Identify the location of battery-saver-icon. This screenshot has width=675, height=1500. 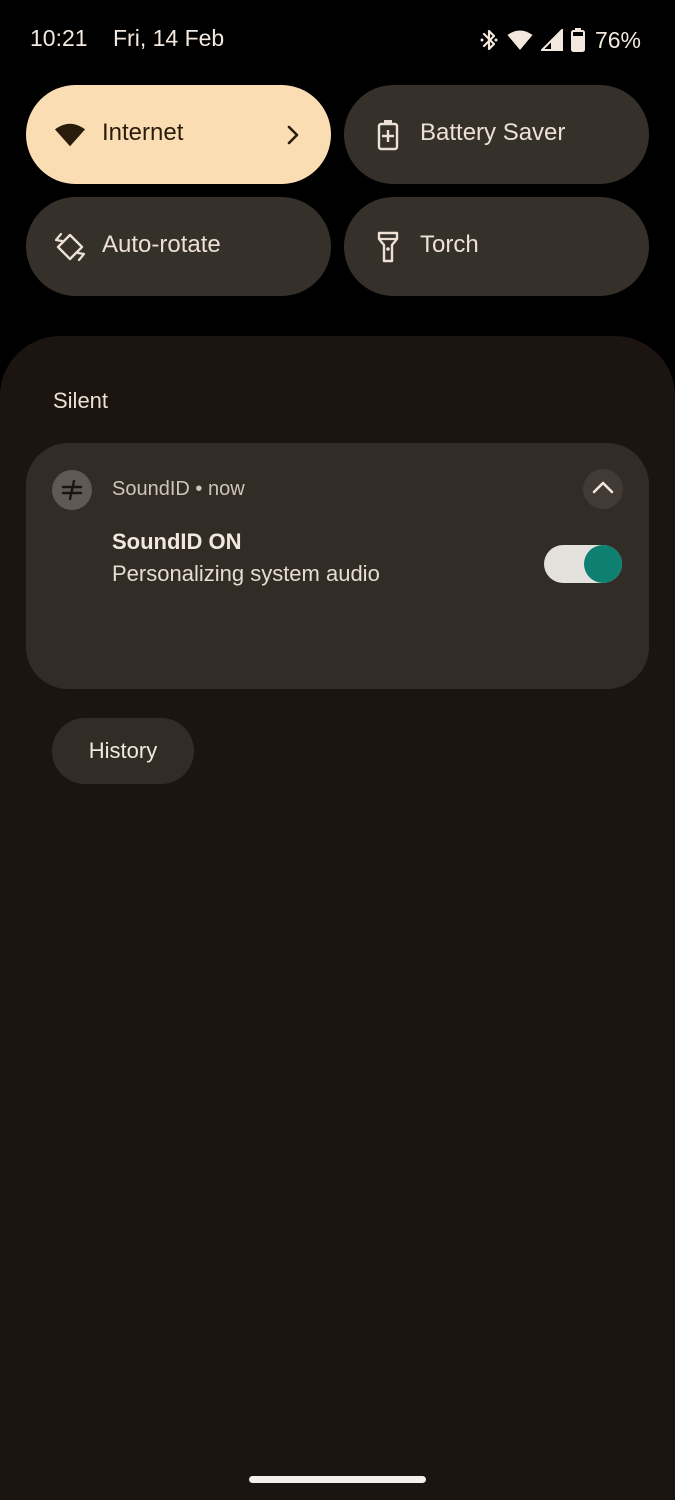
(388, 135).